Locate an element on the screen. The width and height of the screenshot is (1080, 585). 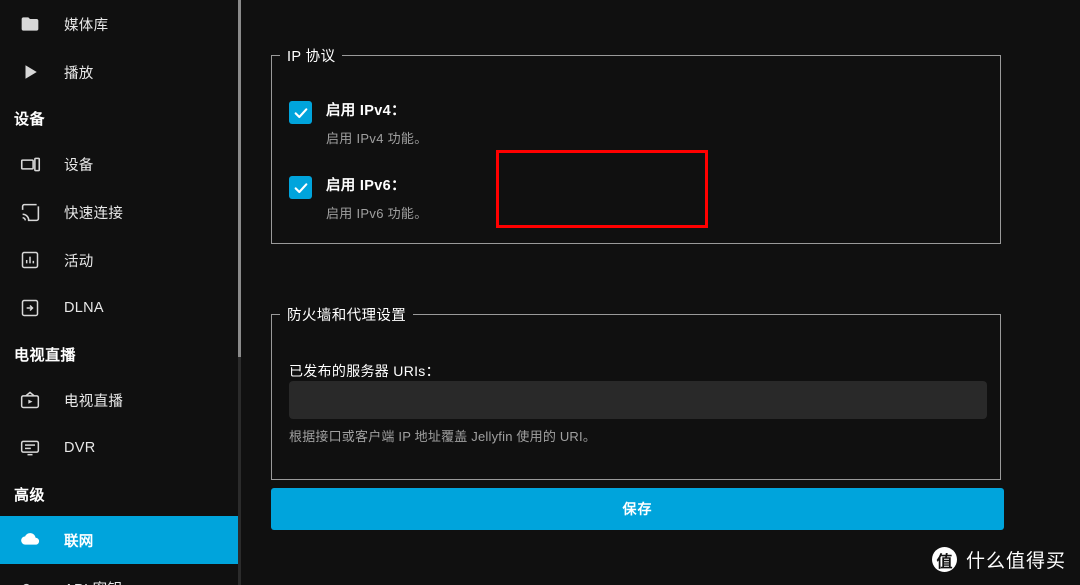
sidebar-header-advanced: 高级 is located at coordinates (30, 495).